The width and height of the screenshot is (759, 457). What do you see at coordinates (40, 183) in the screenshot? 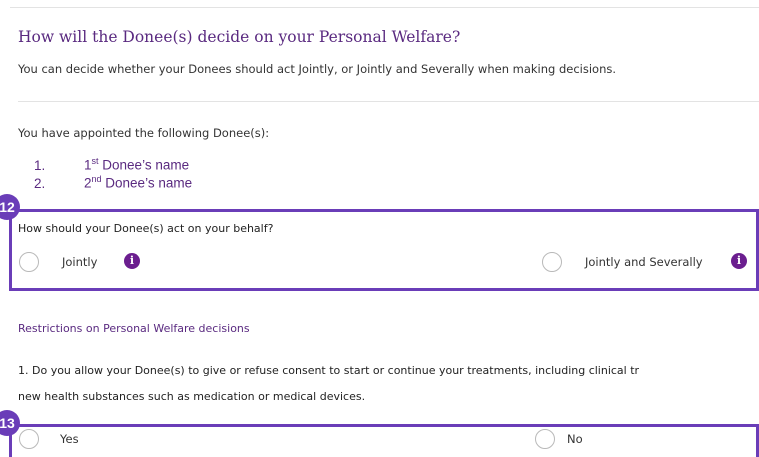
I see `donee-number: 2.` at bounding box center [40, 183].